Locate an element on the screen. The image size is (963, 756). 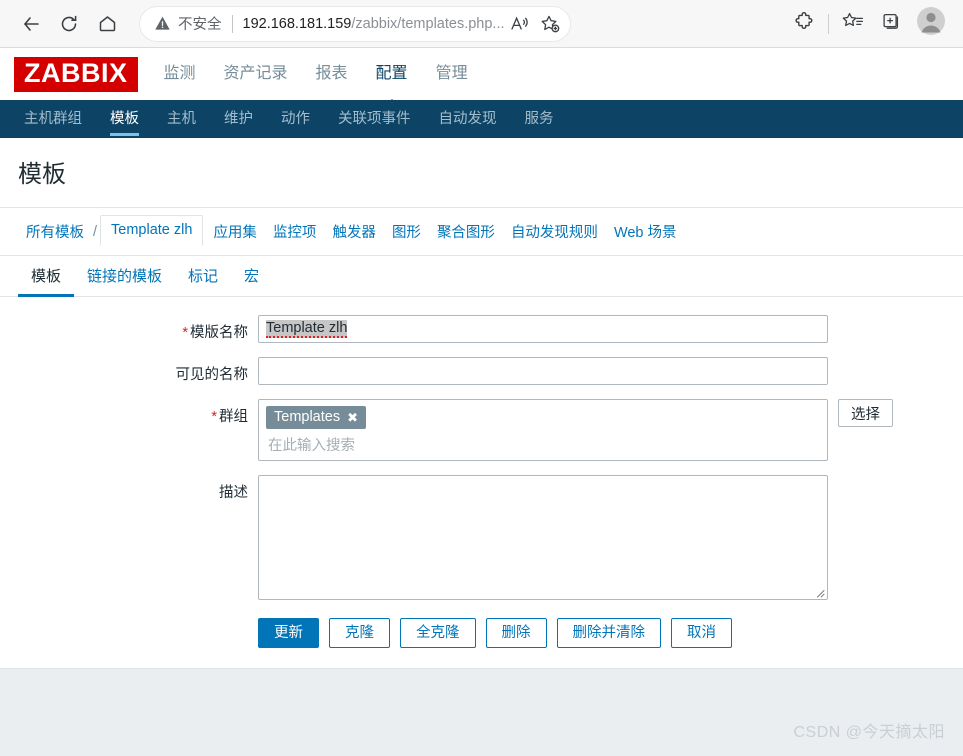
add-to-collections-icon is located at coordinates (891, 24).